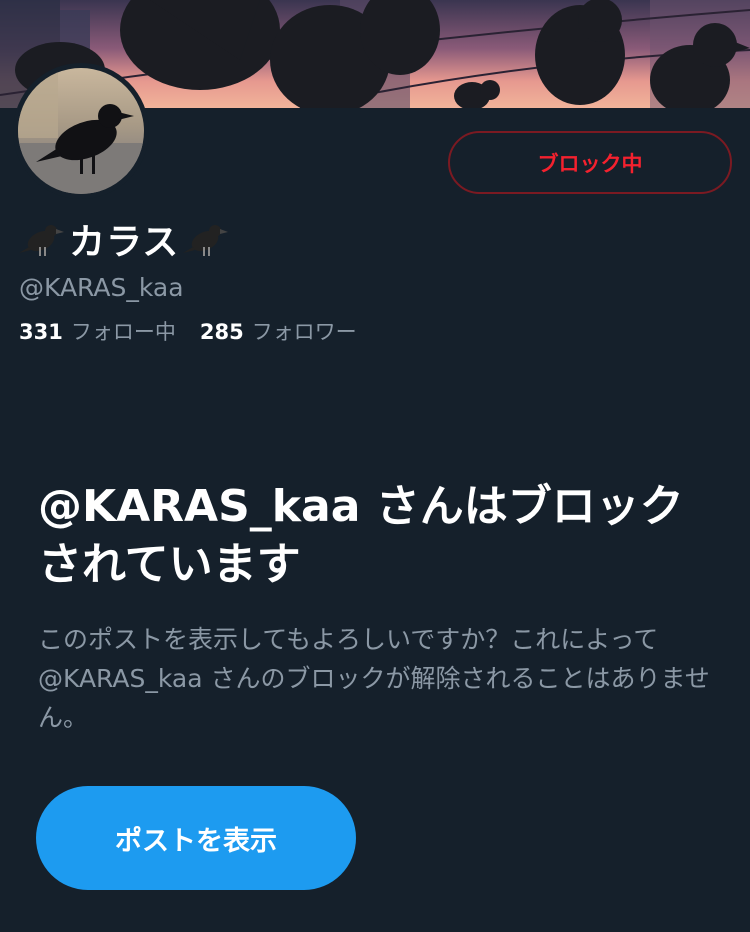 This screenshot has height=932, width=750. I want to click on followers-link: 285 フォロワー, so click(278, 331).